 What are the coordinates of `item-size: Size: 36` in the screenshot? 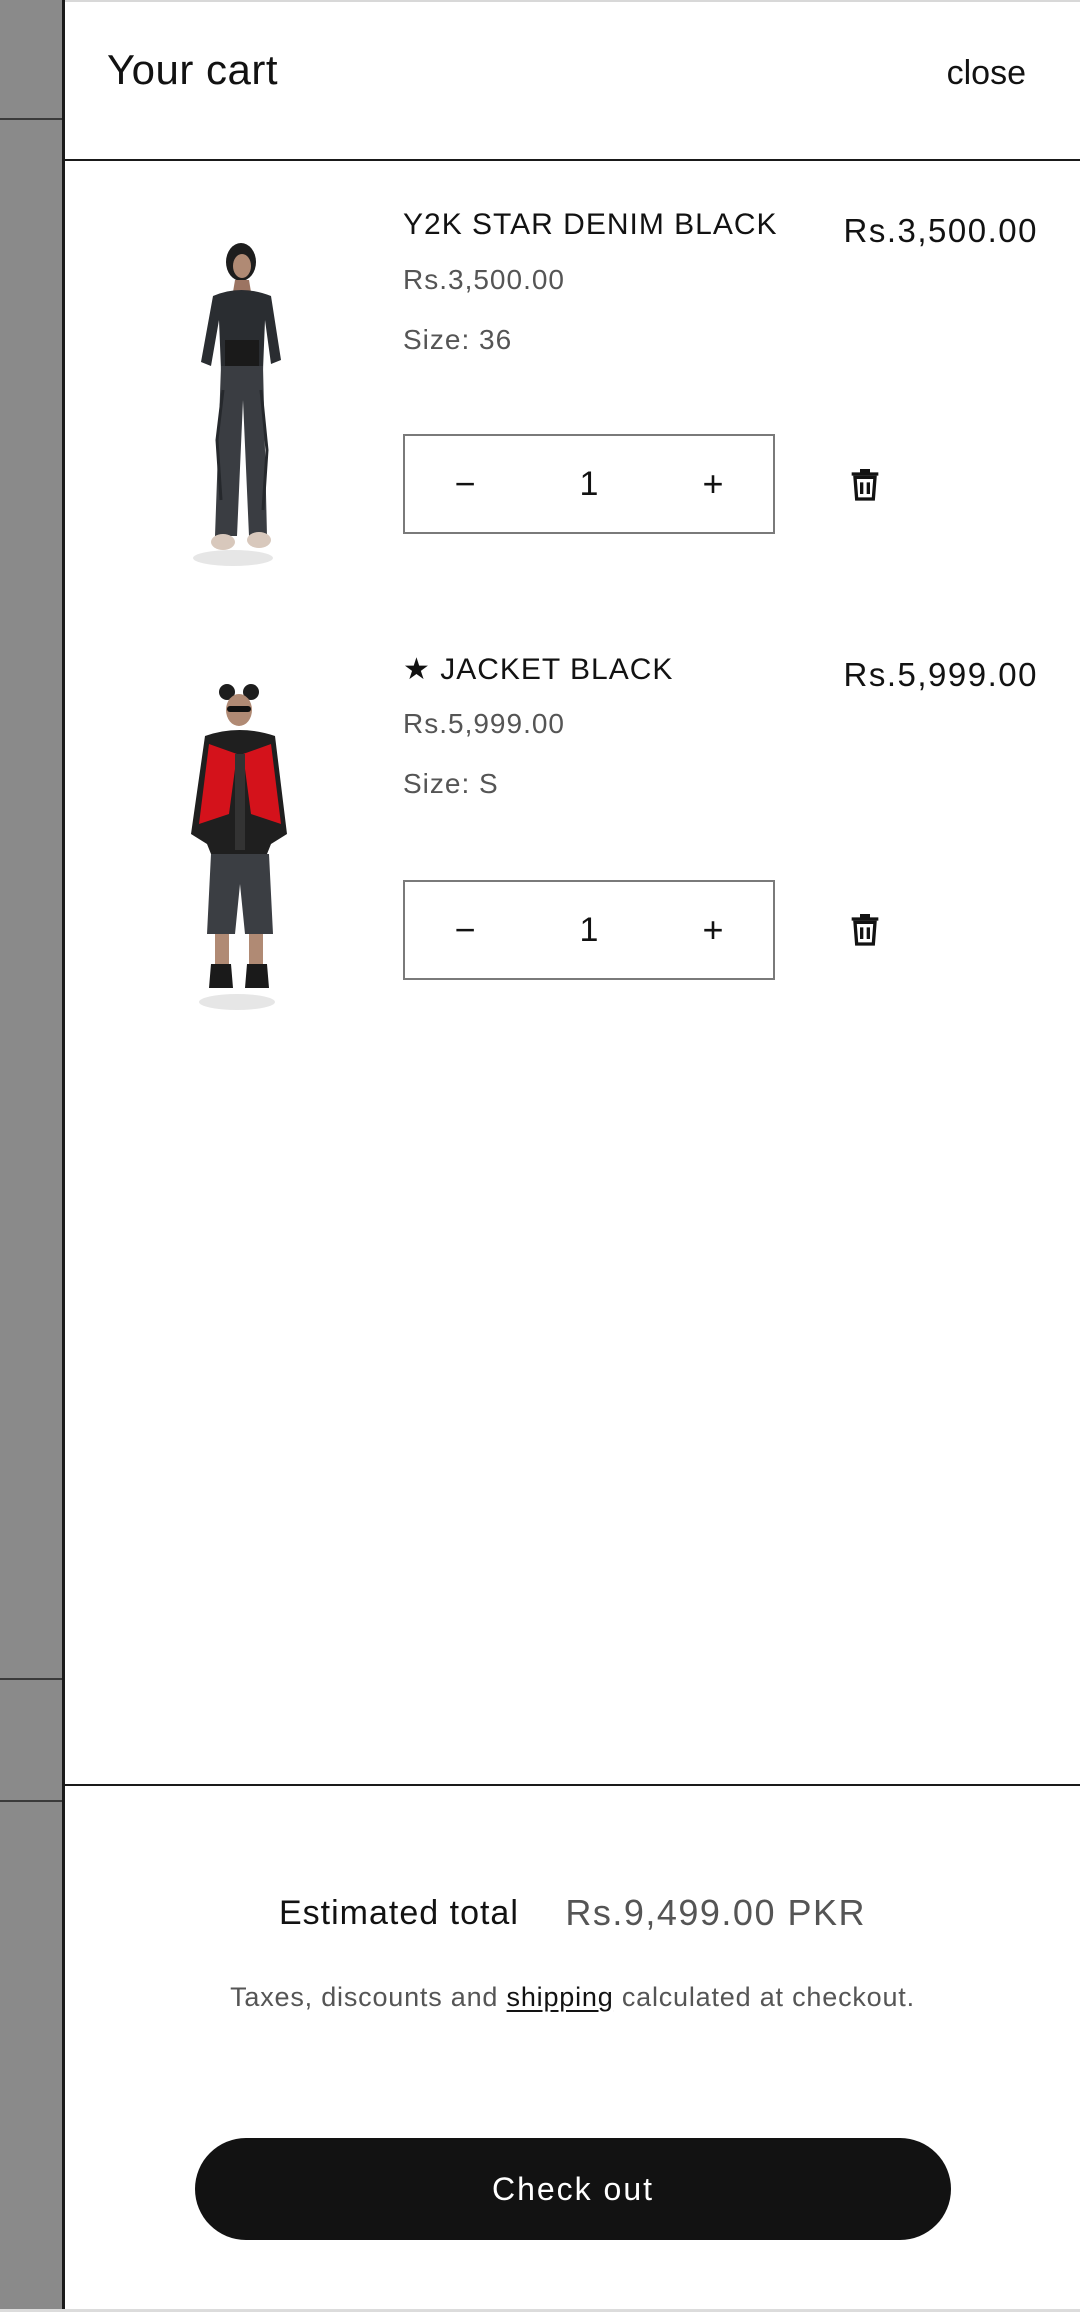 It's located at (458, 339).